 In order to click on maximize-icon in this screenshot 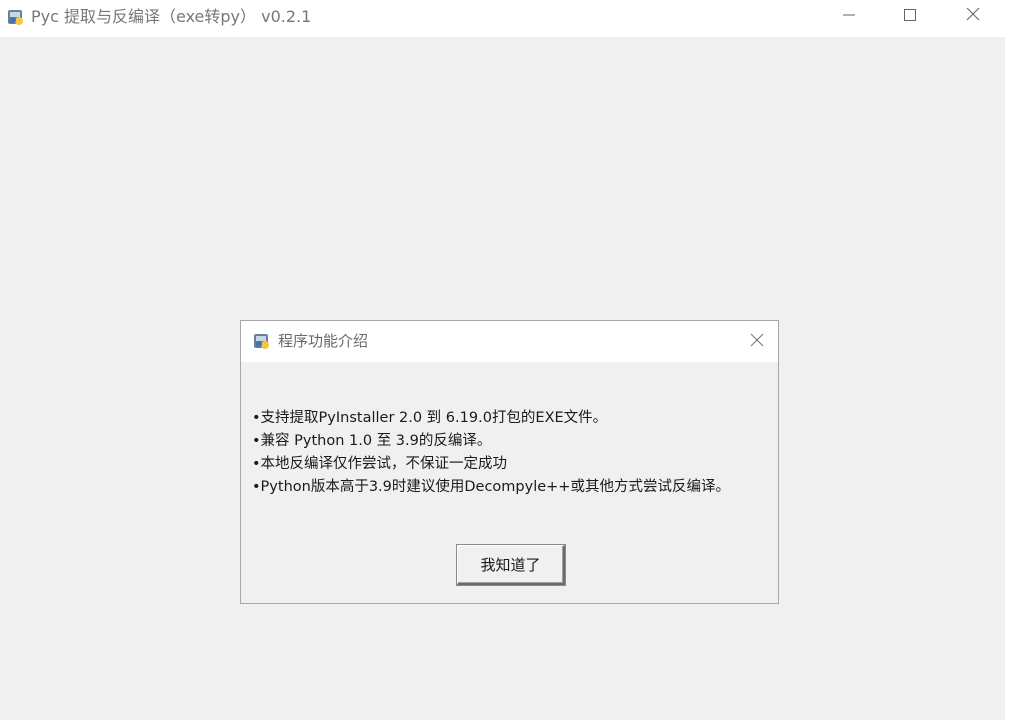, I will do `click(910, 16)`.